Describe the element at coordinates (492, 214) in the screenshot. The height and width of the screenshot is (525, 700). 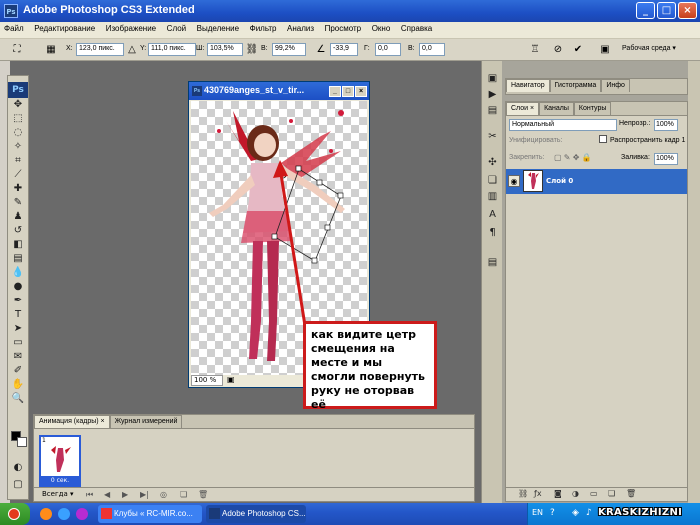
I see `character-panel-icon: A` at that location.